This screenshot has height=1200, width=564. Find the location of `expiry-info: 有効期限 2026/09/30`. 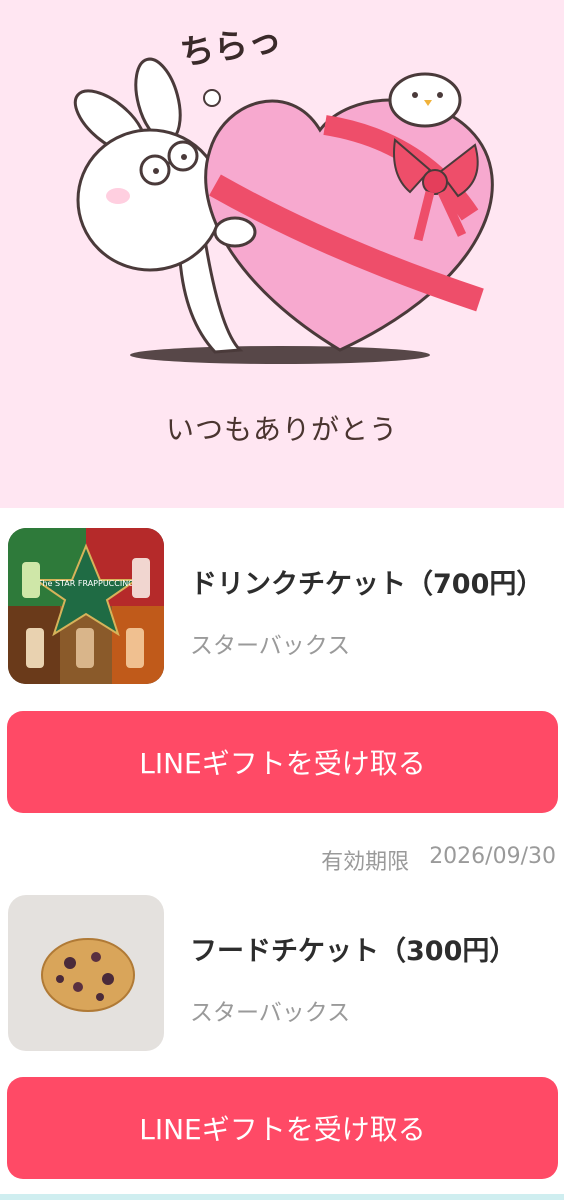

expiry-info: 有効期限 2026/09/30 is located at coordinates (438, 860).